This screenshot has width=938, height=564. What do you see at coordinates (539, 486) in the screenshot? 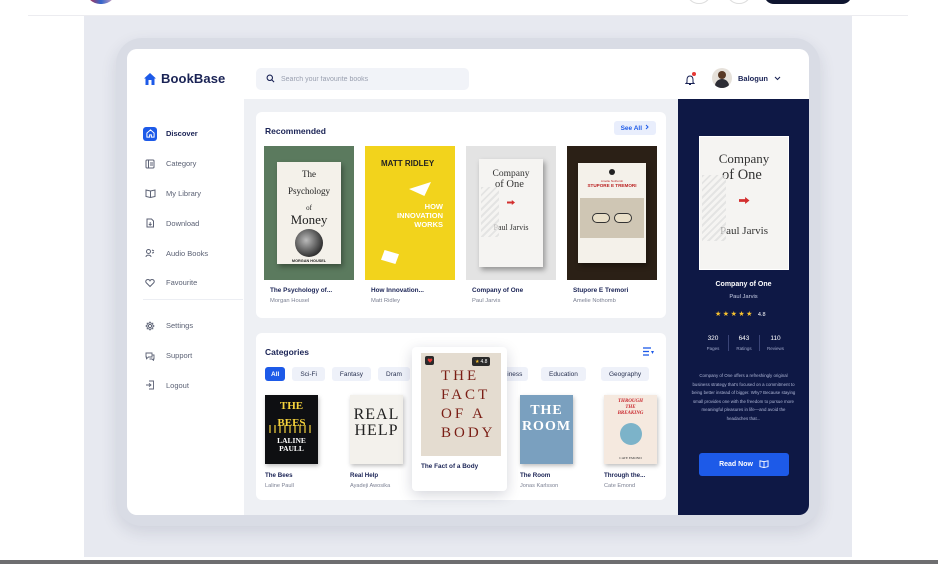
I see `book-author: Jonas Karlsson` at bounding box center [539, 486].